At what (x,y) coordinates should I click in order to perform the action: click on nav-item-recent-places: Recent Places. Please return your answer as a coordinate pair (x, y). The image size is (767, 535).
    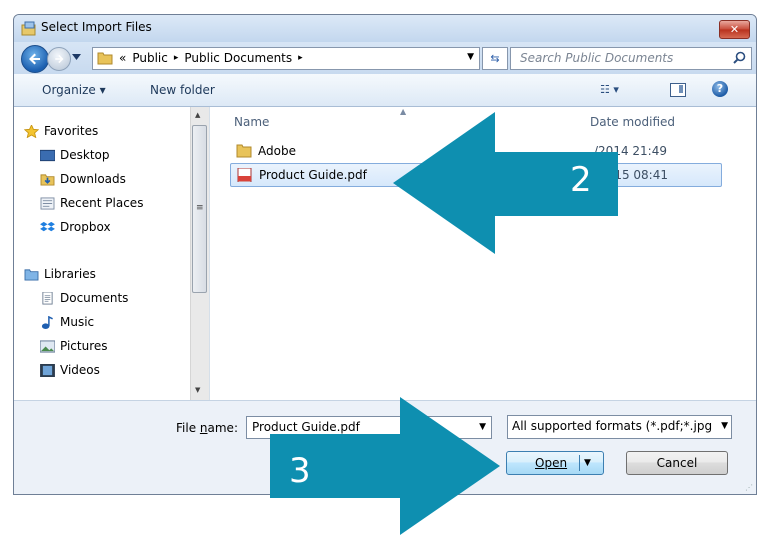
    Looking at the image, I should click on (92, 203).